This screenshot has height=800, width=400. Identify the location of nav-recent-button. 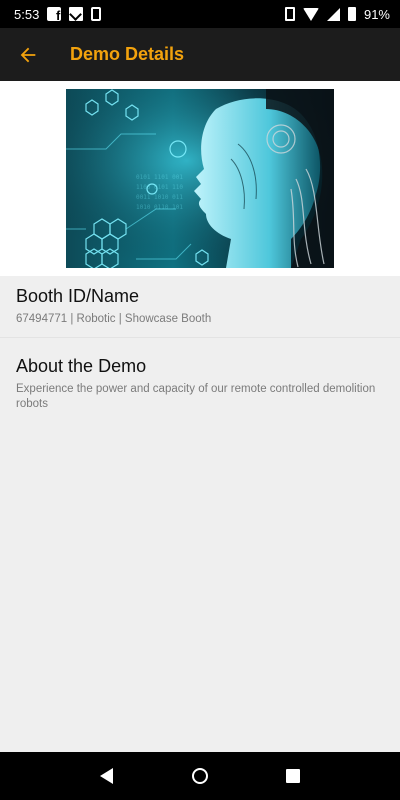
(293, 776).